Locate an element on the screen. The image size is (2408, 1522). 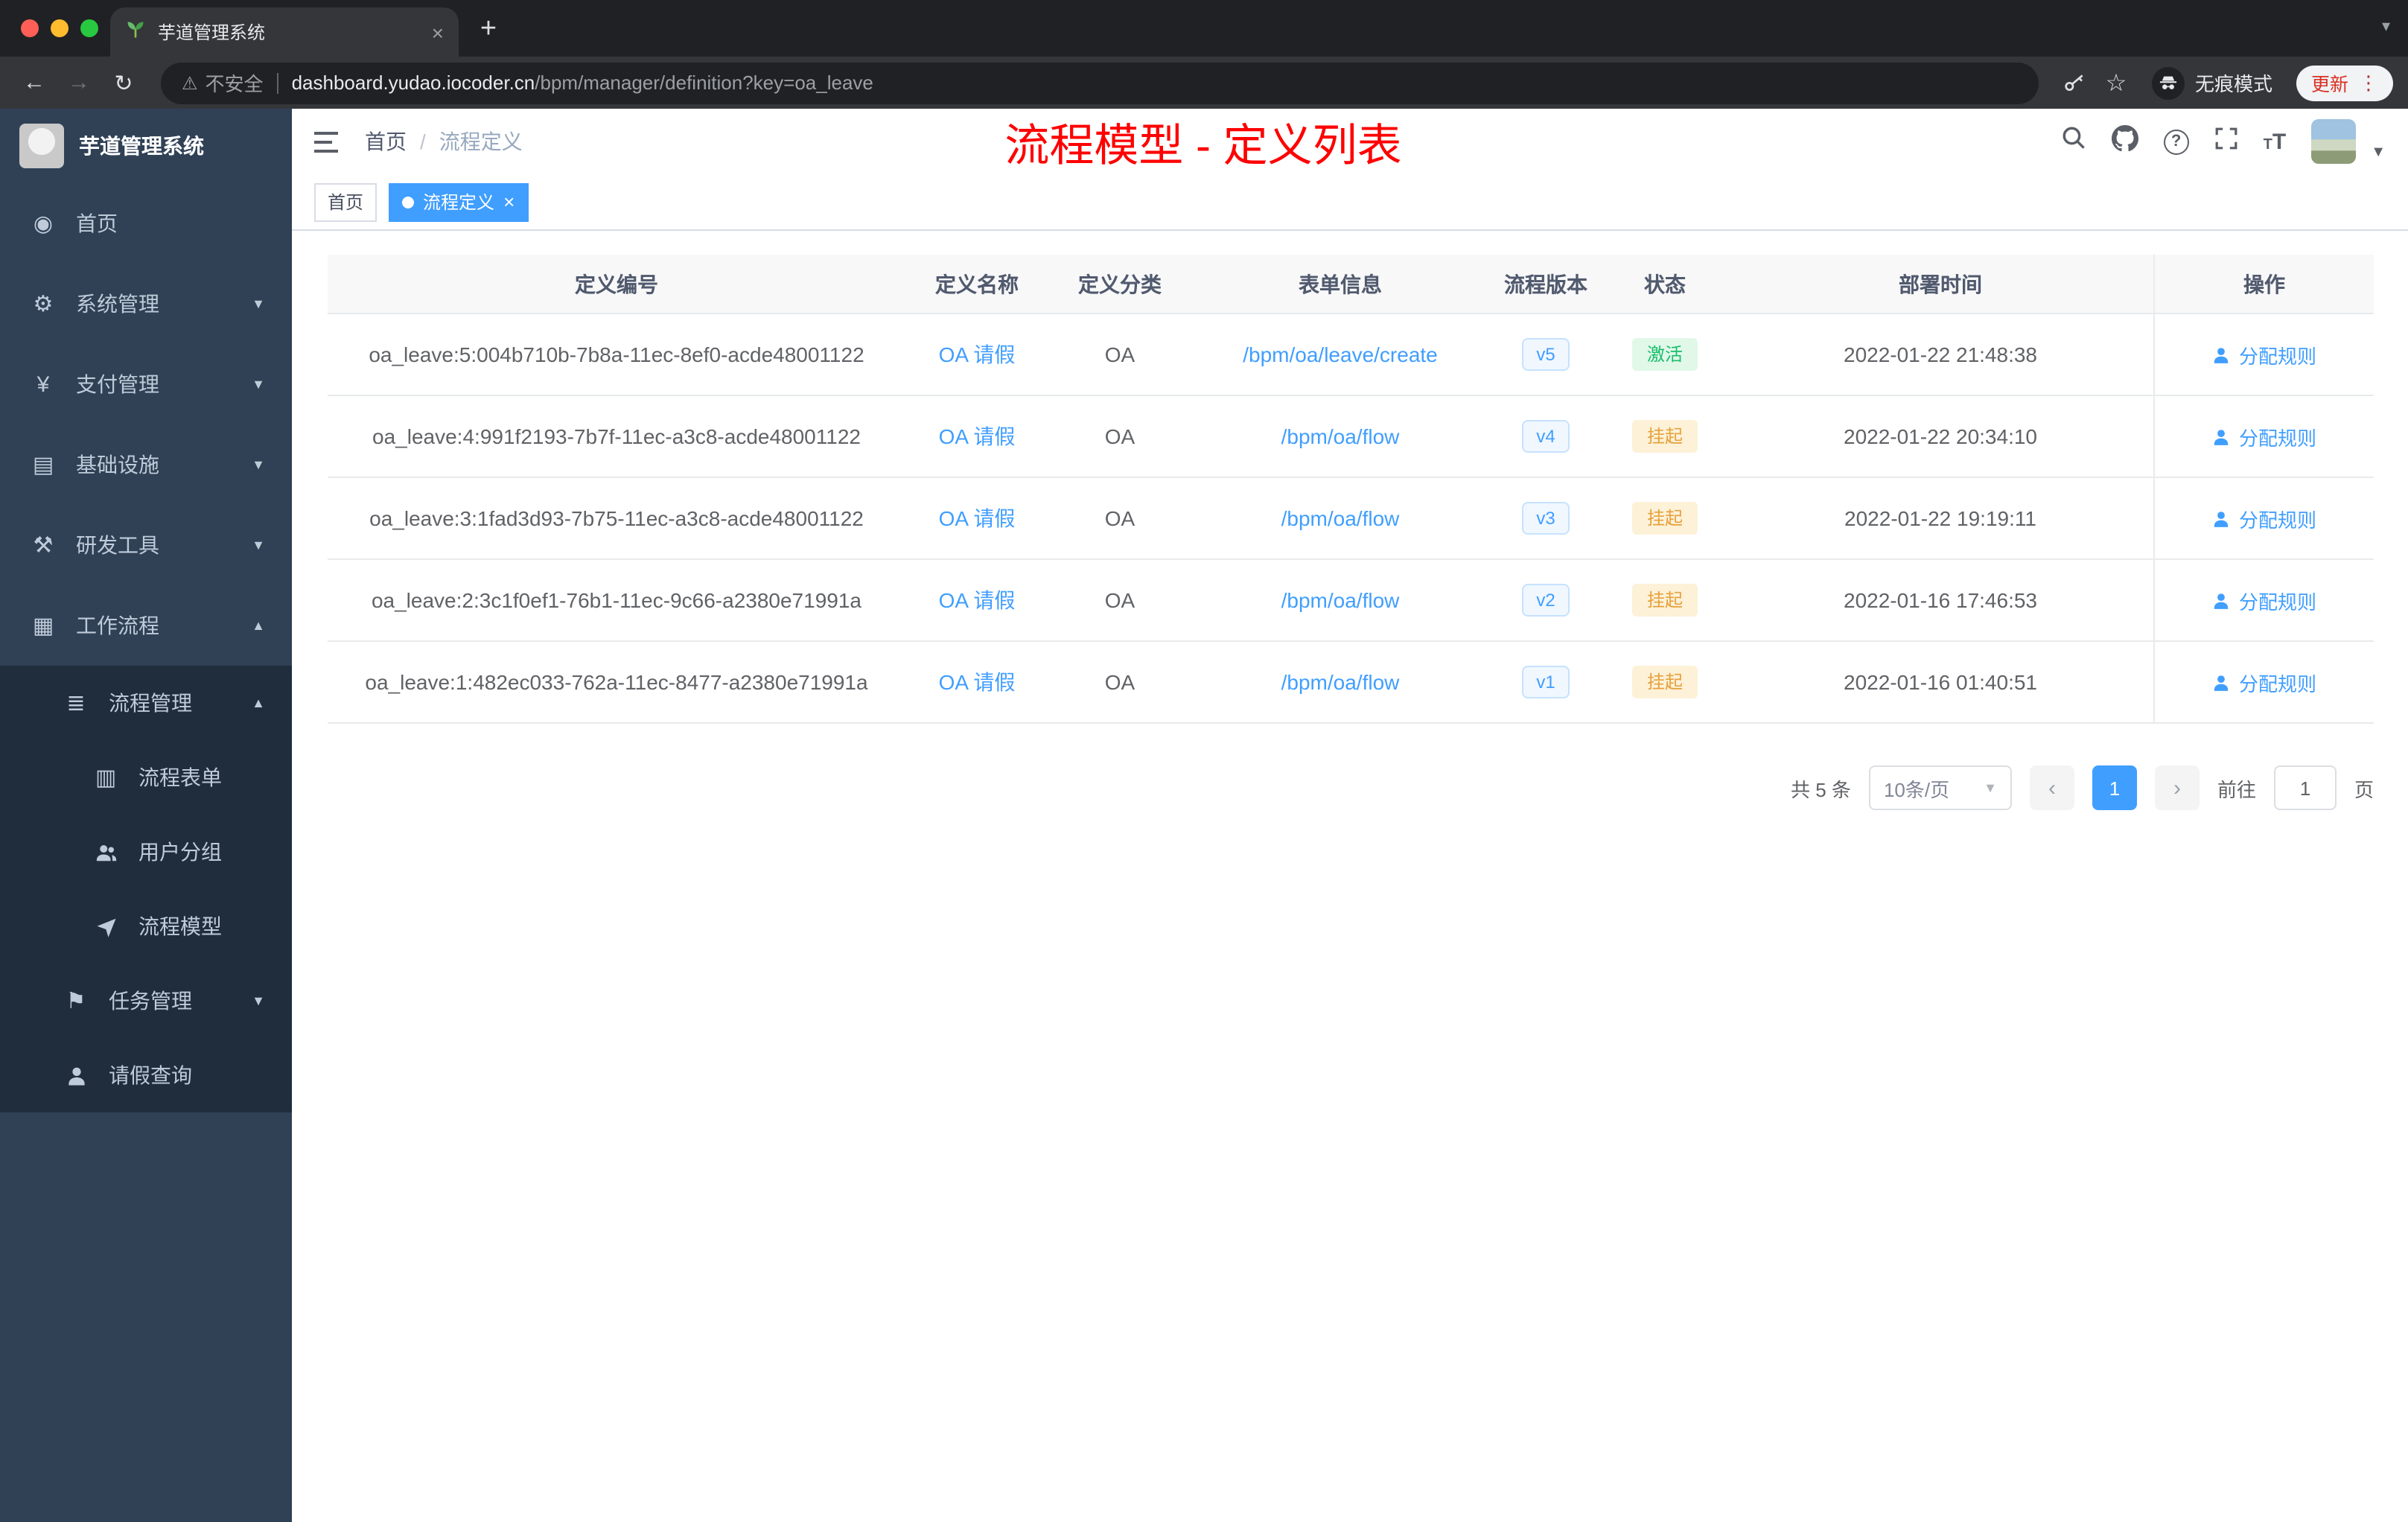
paper-plane-icon is located at coordinates (105, 926).